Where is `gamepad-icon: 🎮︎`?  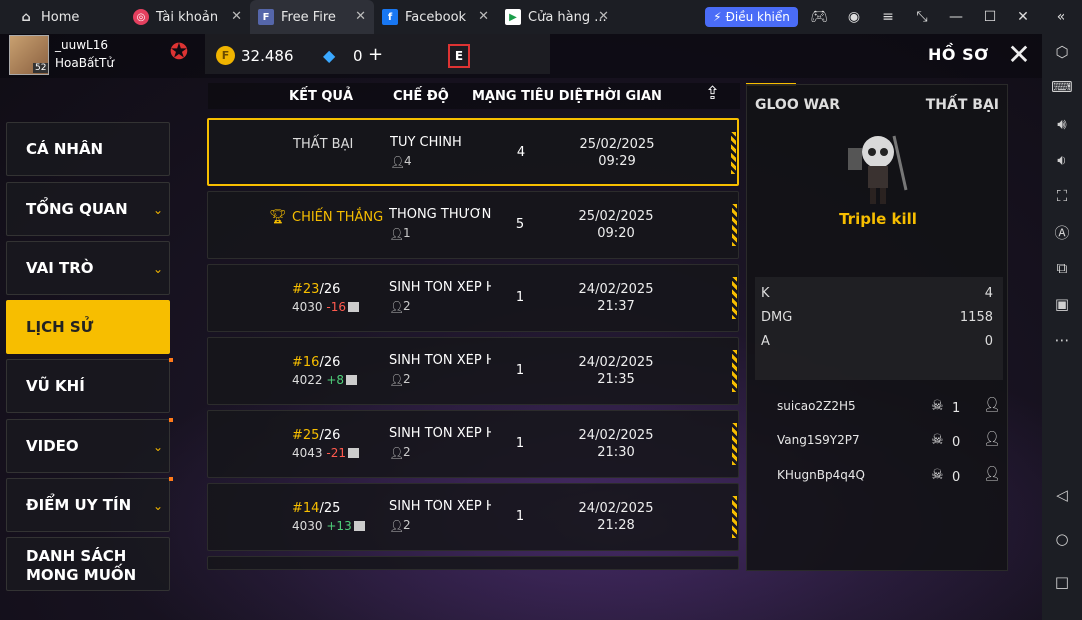
gamepad-icon: 🎮︎ is located at coordinates (819, 17).